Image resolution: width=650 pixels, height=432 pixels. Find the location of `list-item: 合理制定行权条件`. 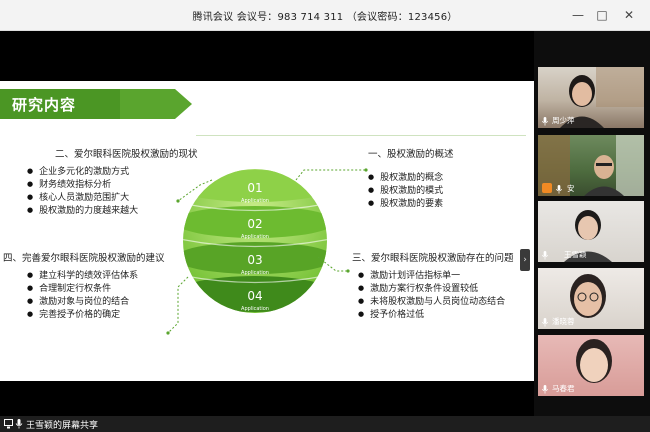

list-item: 合理制定行权条件 is located at coordinates (82, 289).